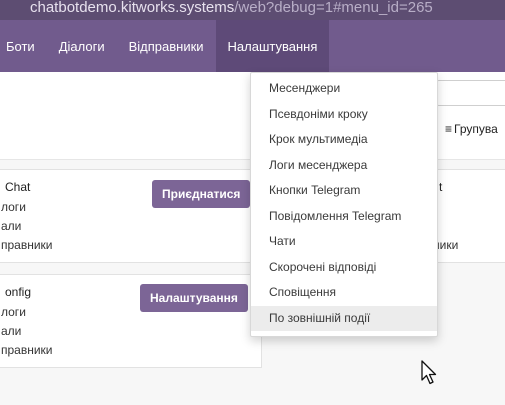 The height and width of the screenshot is (405, 505). I want to click on group-by-button: ≡ Групува, so click(471, 129).